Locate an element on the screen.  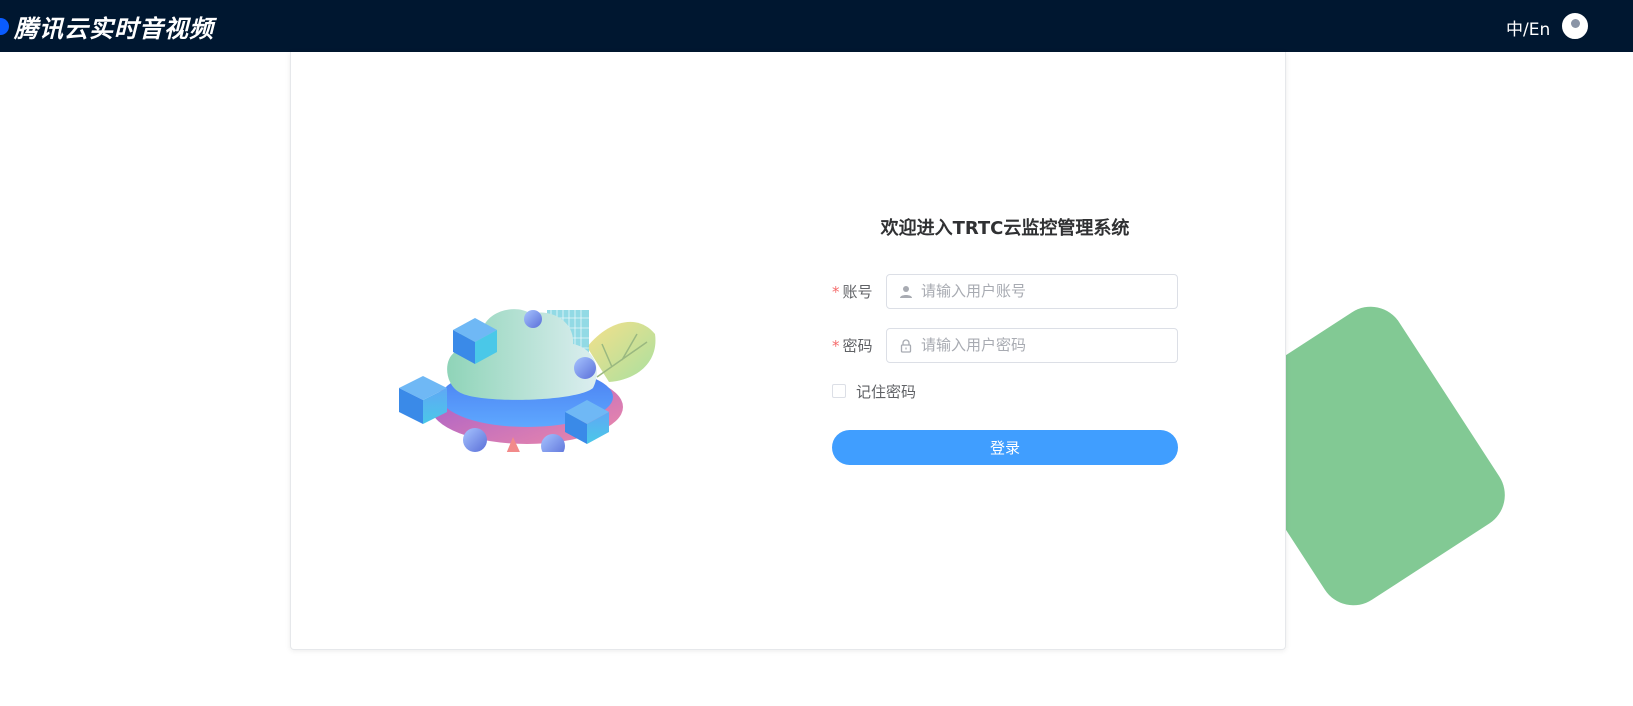
login-form: 欢迎进入TRTC云监控管理系统 *账号 *密码 is located at coordinates (1005, 339).